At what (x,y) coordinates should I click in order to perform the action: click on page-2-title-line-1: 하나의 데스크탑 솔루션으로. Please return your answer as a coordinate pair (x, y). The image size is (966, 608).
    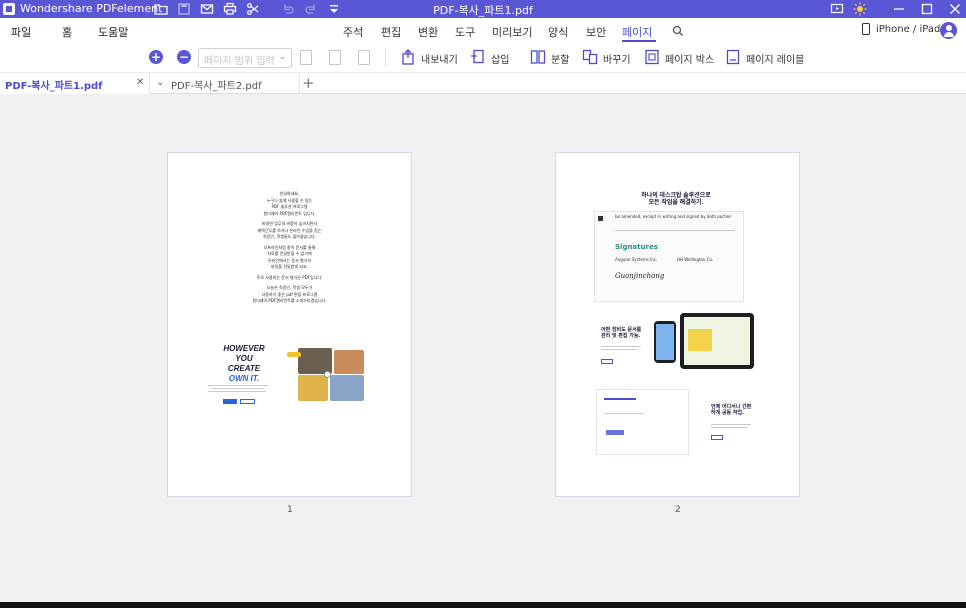
    Looking at the image, I should click on (676, 196).